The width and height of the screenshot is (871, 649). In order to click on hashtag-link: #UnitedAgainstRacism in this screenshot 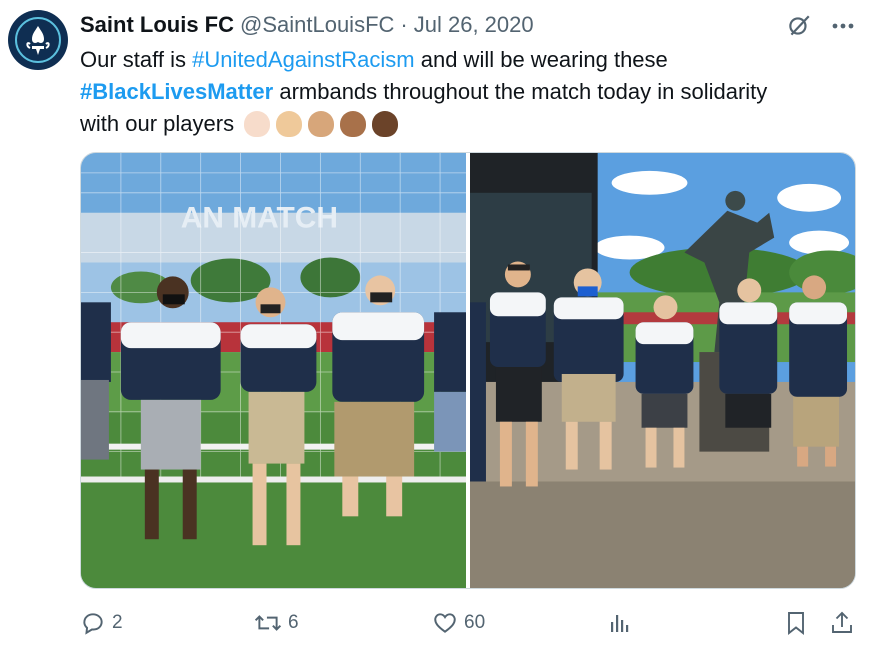, I will do `click(303, 60)`.